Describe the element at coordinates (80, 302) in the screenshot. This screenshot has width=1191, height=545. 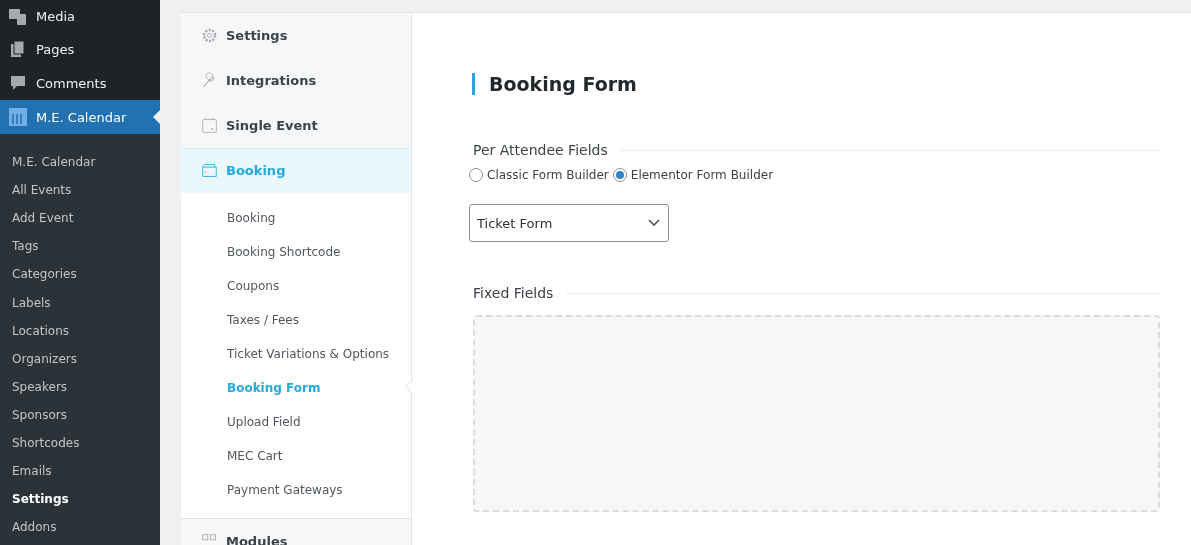
I see `submenu-item: Labels` at that location.